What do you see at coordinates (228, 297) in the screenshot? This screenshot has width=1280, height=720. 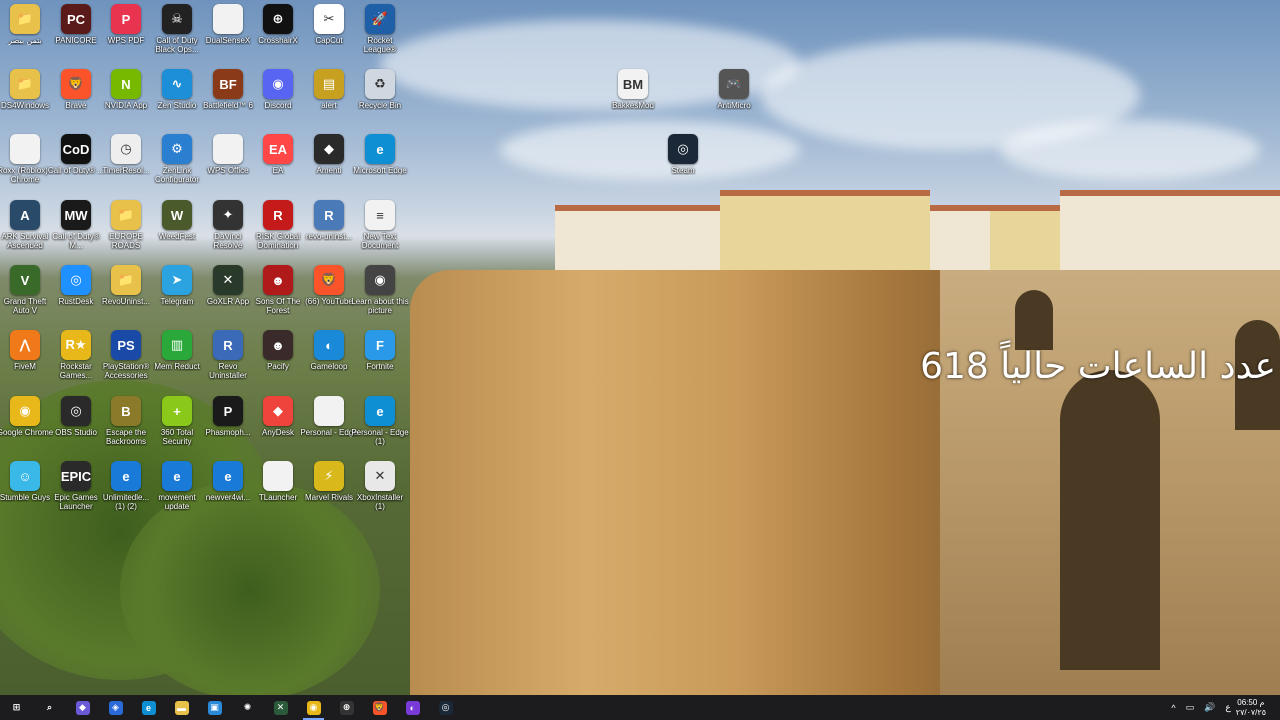 I see `desktop-icon-goxlr: ✕ GoXLR App` at bounding box center [228, 297].